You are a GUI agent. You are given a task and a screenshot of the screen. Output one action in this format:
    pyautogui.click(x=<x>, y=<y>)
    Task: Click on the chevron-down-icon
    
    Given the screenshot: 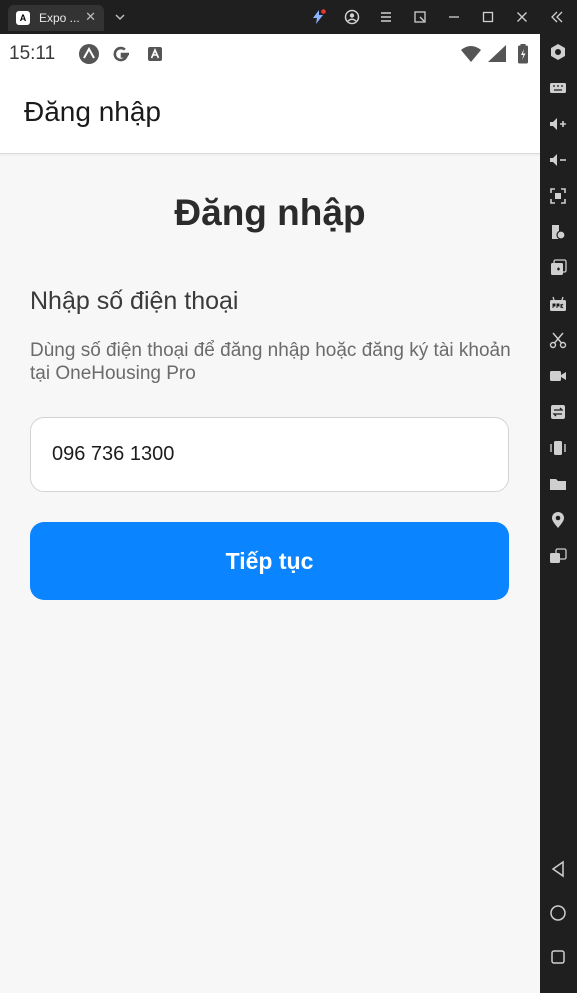 What is the action you would take?
    pyautogui.click(x=120, y=17)
    